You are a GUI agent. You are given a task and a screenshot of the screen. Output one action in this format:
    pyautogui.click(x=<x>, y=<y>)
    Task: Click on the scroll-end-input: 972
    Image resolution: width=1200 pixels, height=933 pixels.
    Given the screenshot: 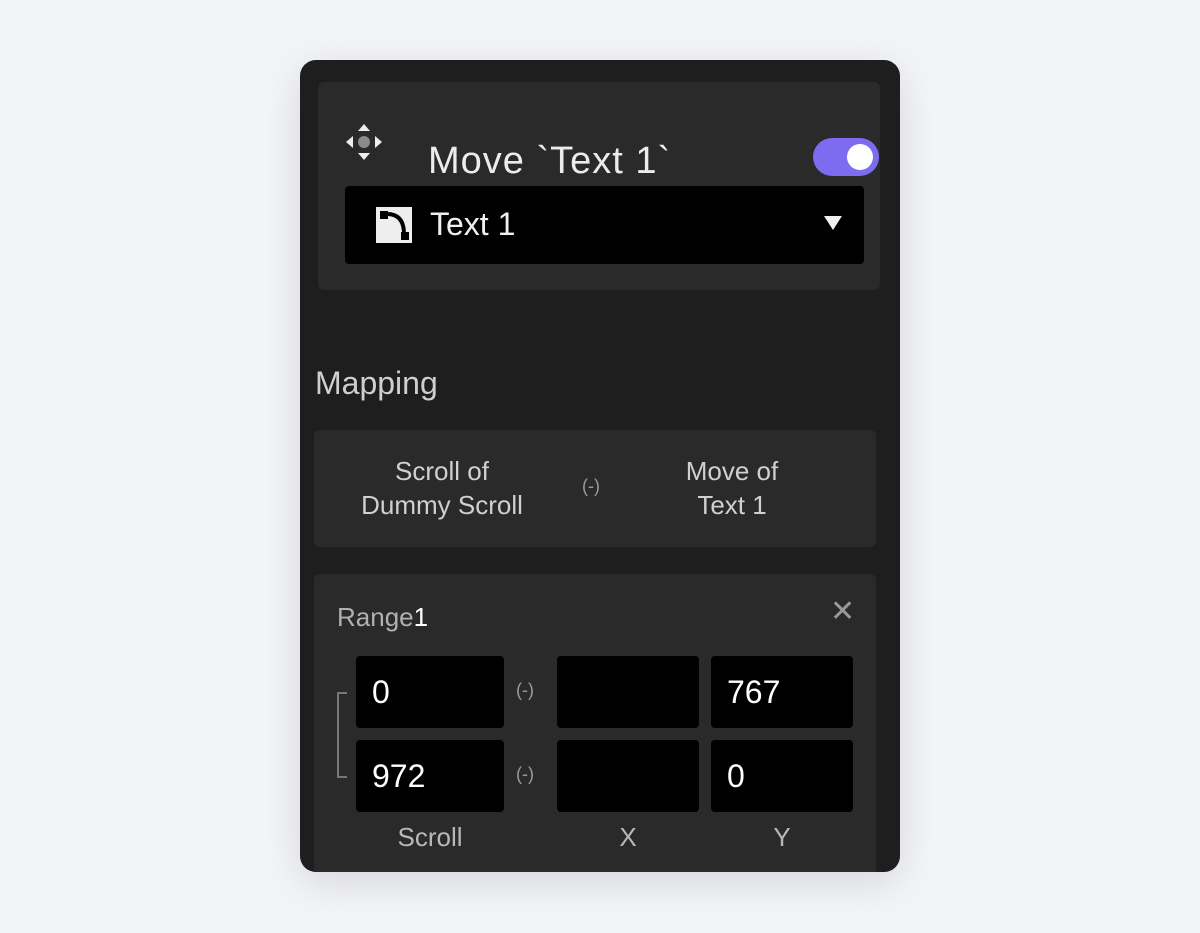 What is the action you would take?
    pyautogui.click(x=430, y=776)
    